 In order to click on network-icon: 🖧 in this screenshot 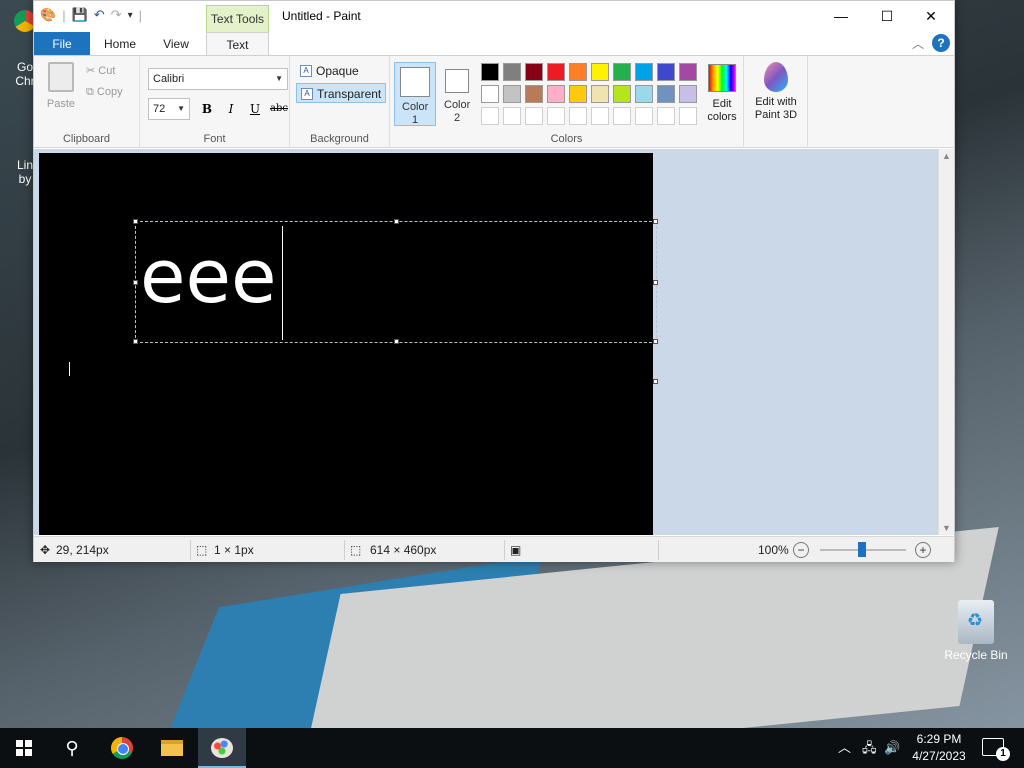, I will do `click(869, 748)`.